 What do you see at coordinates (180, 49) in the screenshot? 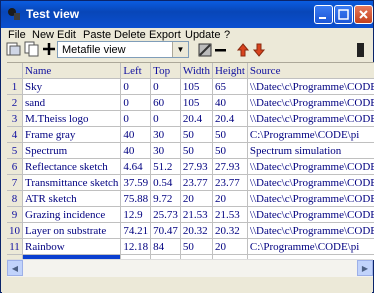
I see `chevron-down-icon: ▼` at bounding box center [180, 49].